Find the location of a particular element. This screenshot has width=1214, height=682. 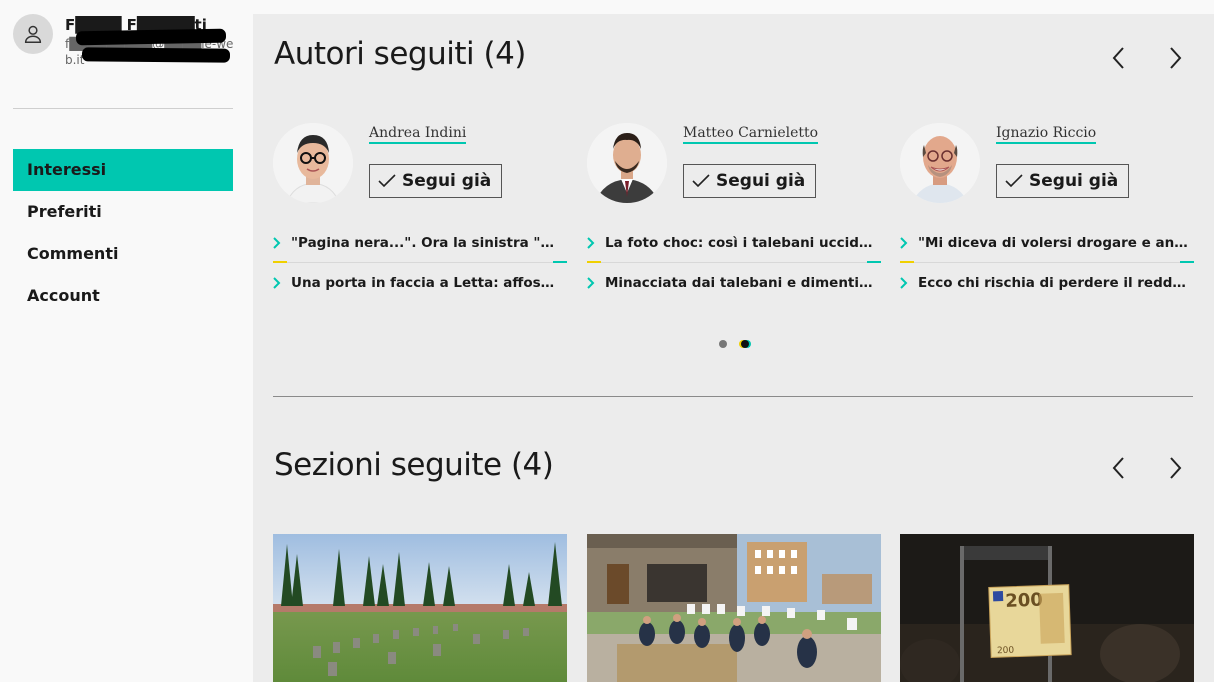

user-profile: F████ F█████ti f█████████@████le-web.it is located at coordinates (128, 44).